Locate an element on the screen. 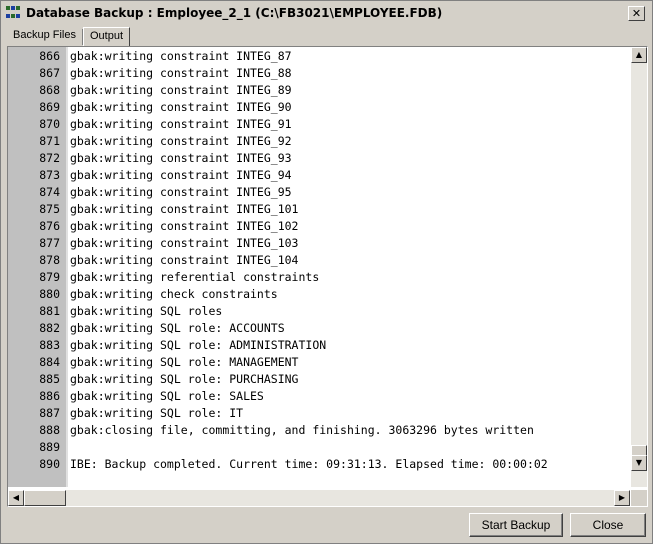 This screenshot has height=544, width=653. output-line: gbak:writing constraint INTEG_104 is located at coordinates (184, 260).